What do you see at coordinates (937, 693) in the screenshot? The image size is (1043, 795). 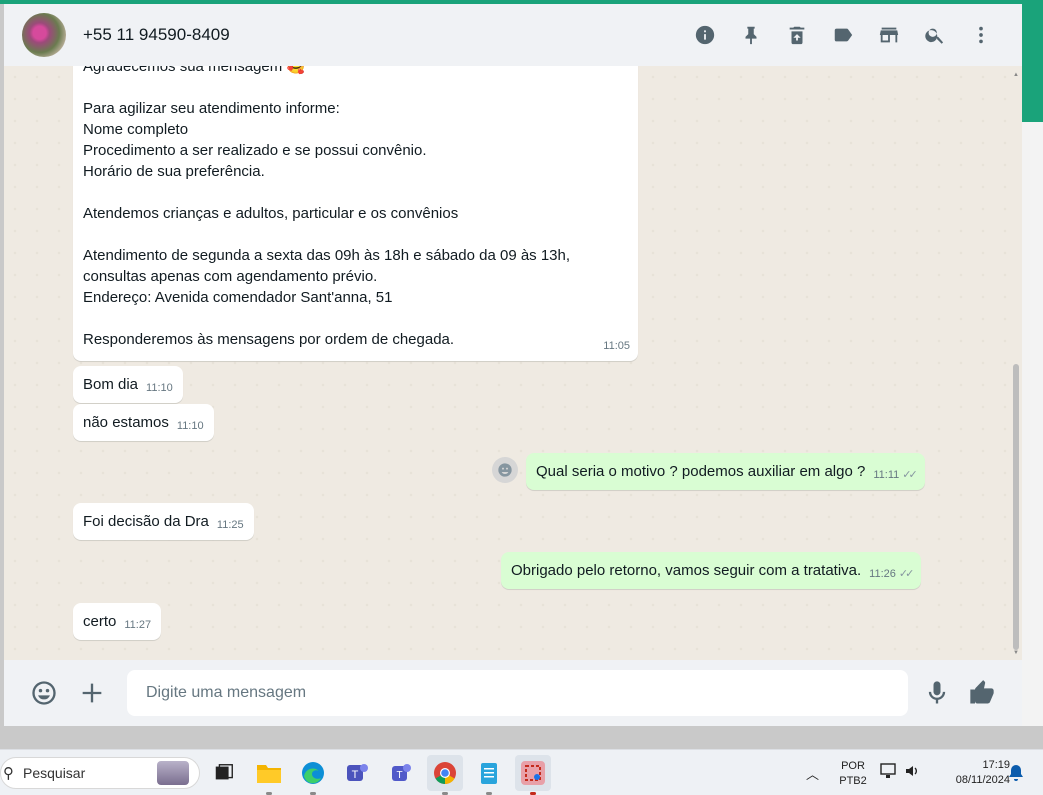 I see `microphone-icon` at bounding box center [937, 693].